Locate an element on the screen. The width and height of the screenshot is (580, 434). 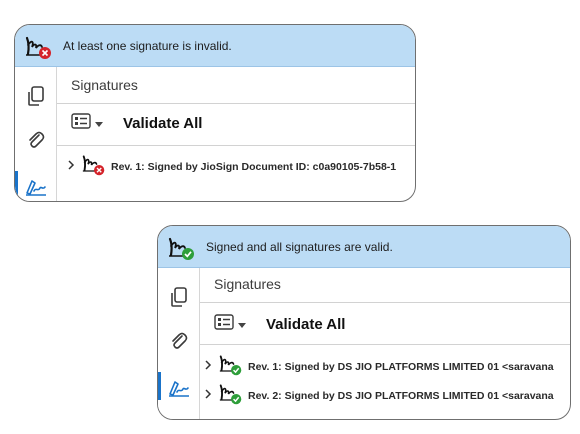
banner-message: Signed and all signatures are valid. is located at coordinates (299, 247).